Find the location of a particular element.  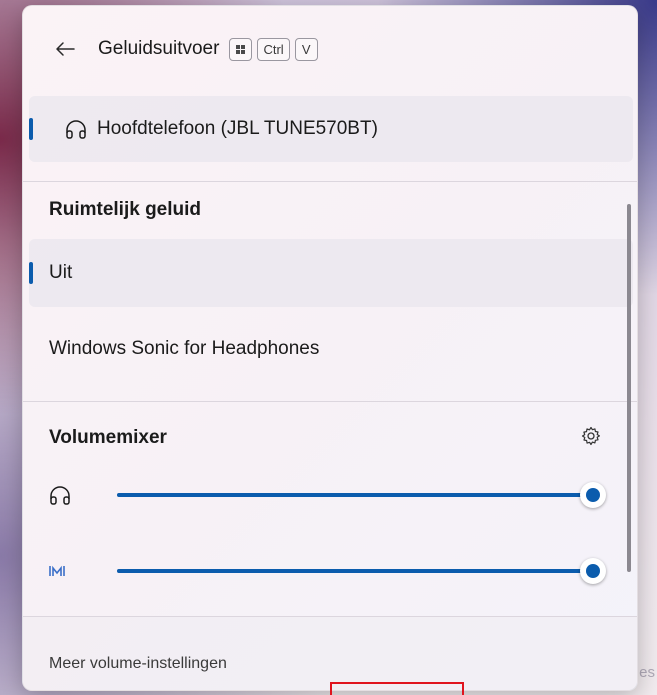

volume-mixer-title: Volumemixer is located at coordinates (108, 437).